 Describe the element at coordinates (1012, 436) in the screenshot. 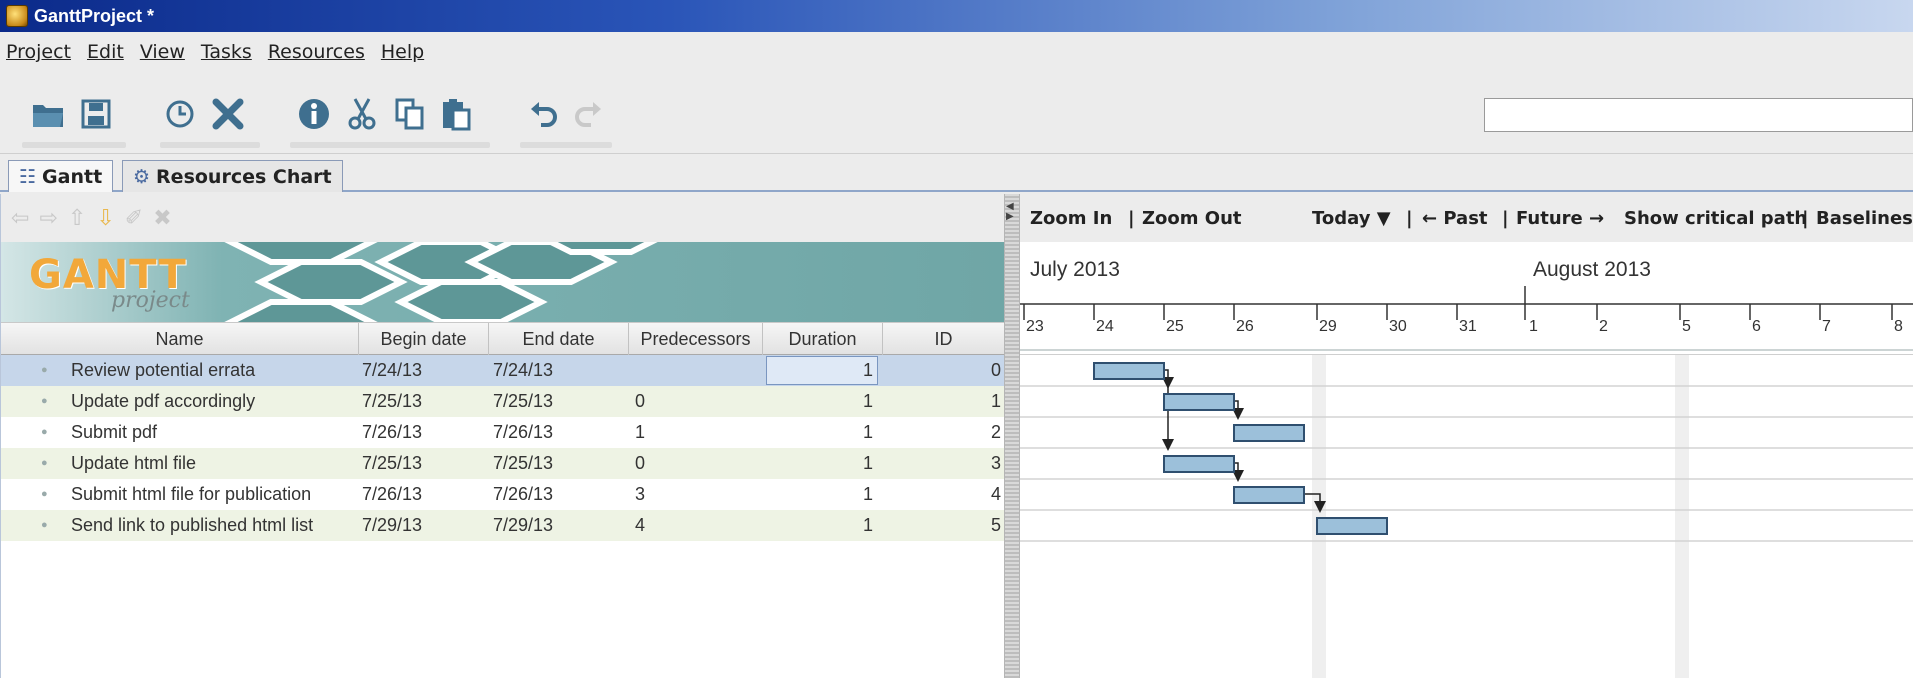

I see `pane-splitter: ◀ ▶` at that location.